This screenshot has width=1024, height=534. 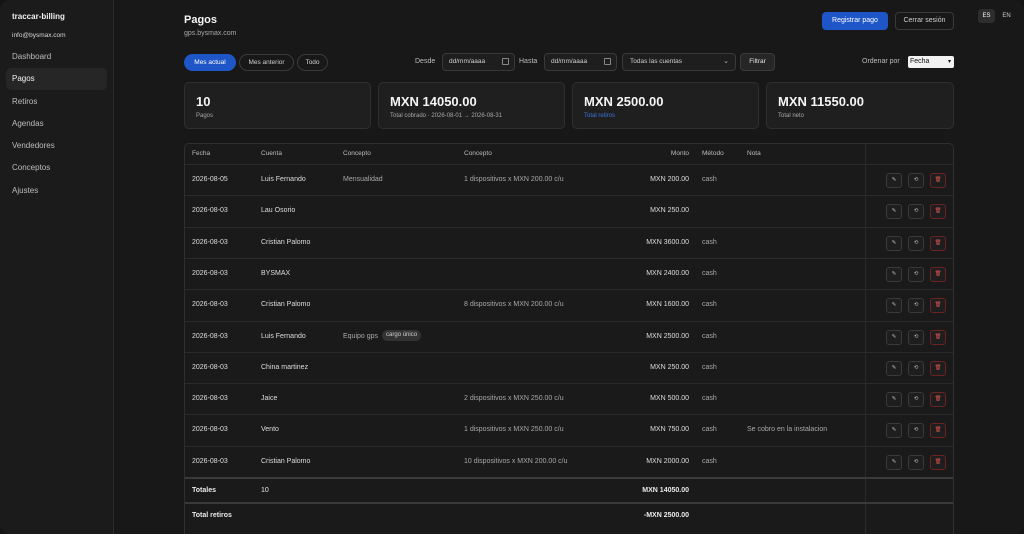 I want to click on sort-select: Fecha ▾, so click(x=931, y=62).